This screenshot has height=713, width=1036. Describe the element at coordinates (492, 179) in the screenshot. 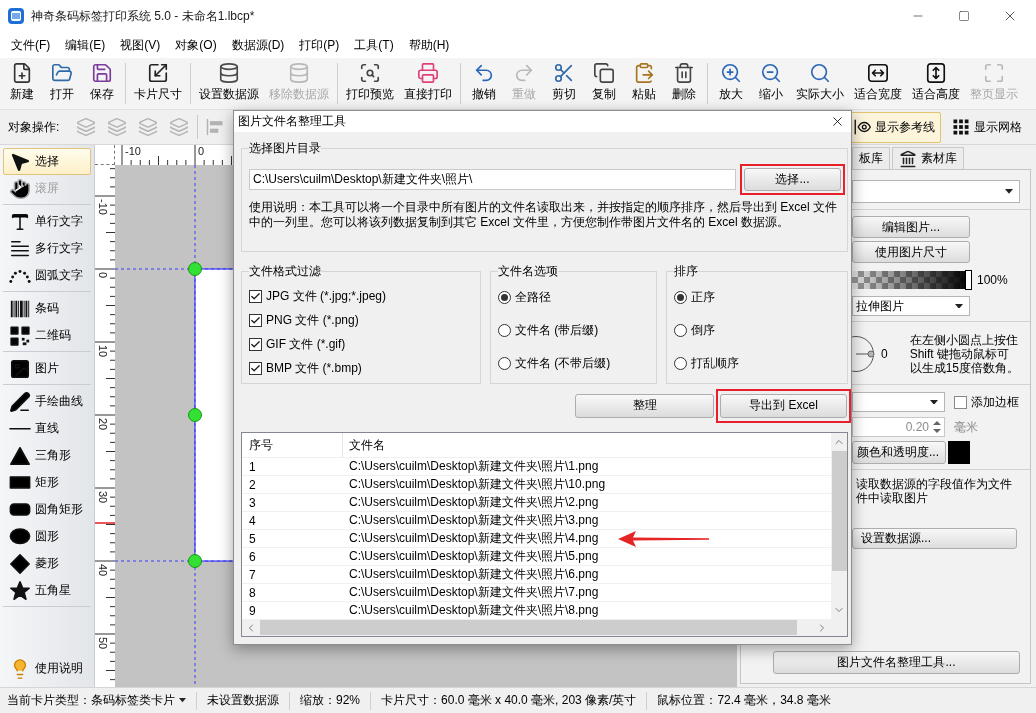

I see `path-field: C:\Users\cuilm\Desktop\新建文件夹\照片\` at that location.